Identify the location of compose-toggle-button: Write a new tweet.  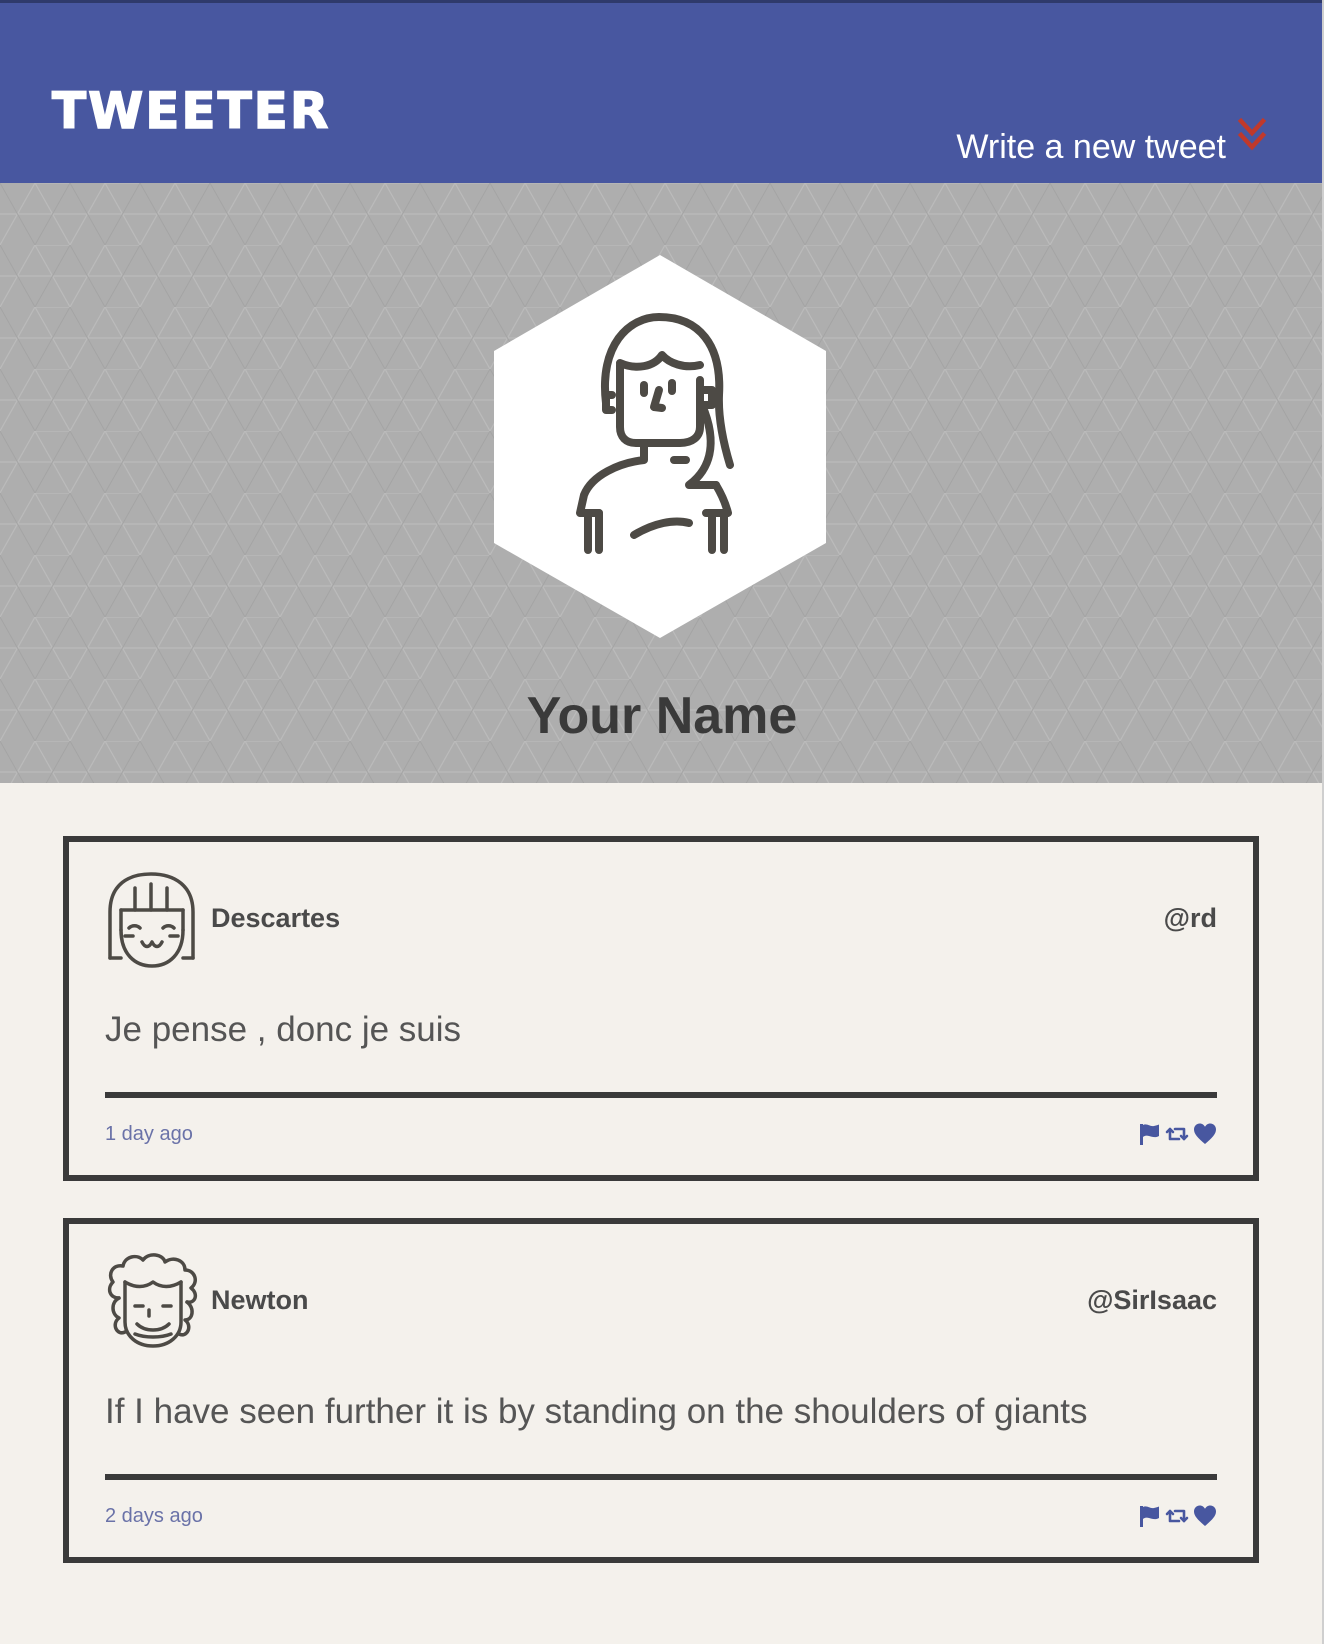
(1112, 142).